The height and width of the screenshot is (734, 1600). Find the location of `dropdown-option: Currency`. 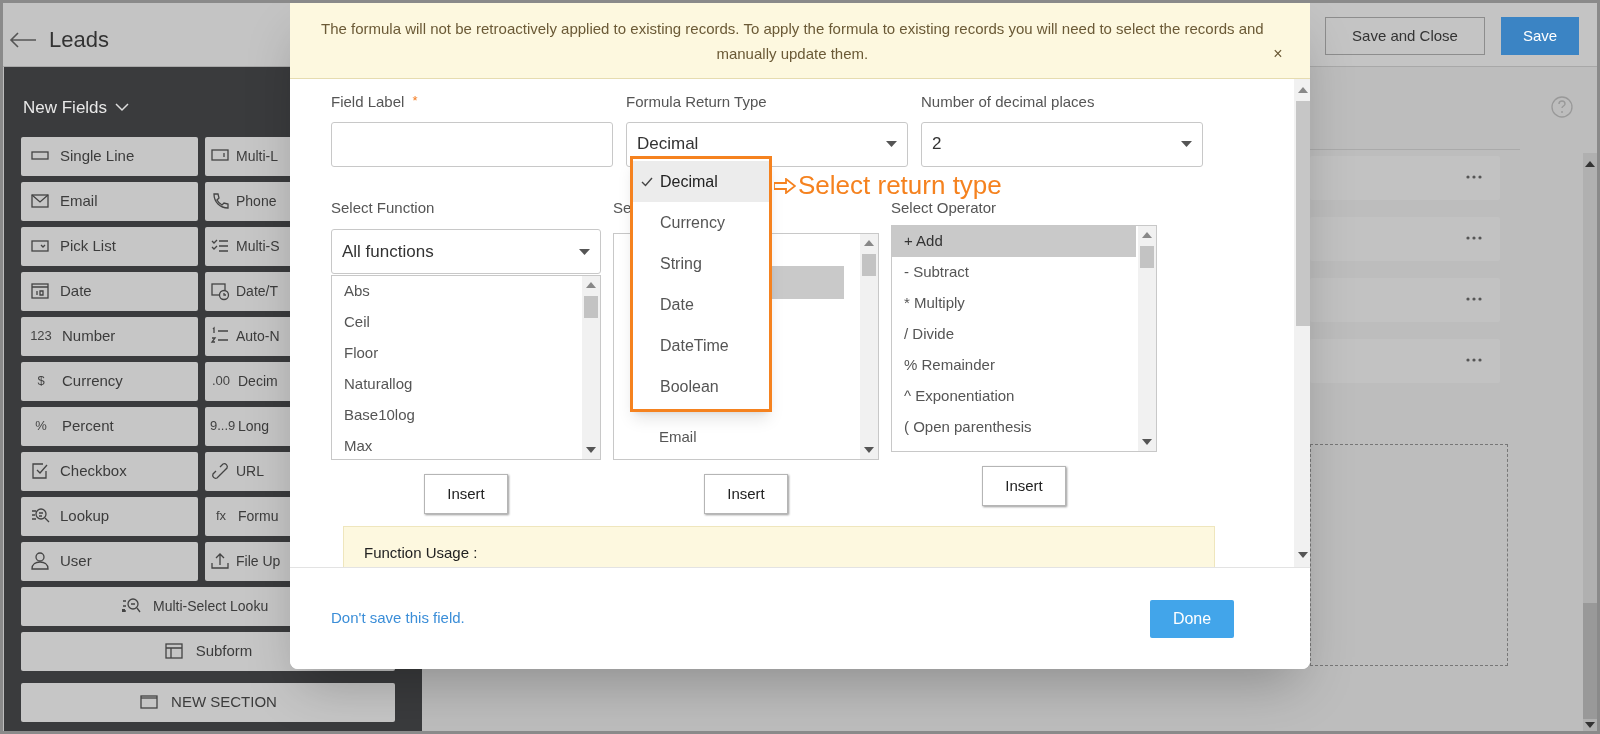

dropdown-option: Currency is located at coordinates (701, 222).